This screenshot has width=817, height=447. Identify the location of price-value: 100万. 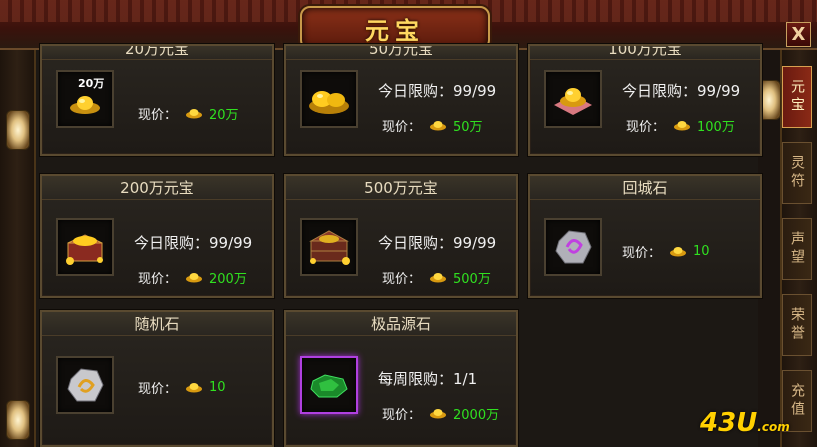
(716, 127).